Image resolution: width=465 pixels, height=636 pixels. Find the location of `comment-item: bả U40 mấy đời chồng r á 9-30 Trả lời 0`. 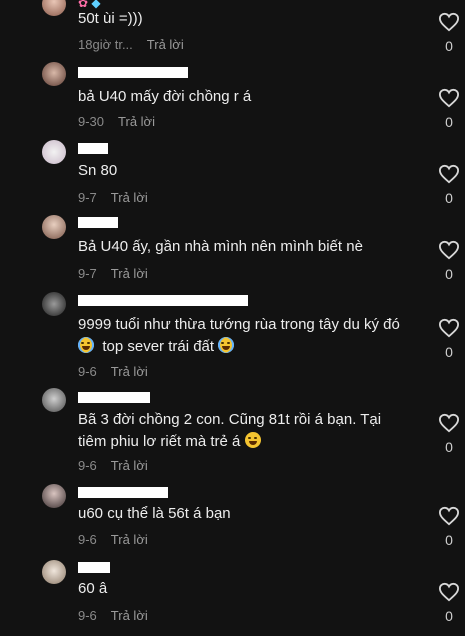

comment-item: bả U40 mấy đời chồng r á 9-30 Trả lời 0 is located at coordinates (232, 97).